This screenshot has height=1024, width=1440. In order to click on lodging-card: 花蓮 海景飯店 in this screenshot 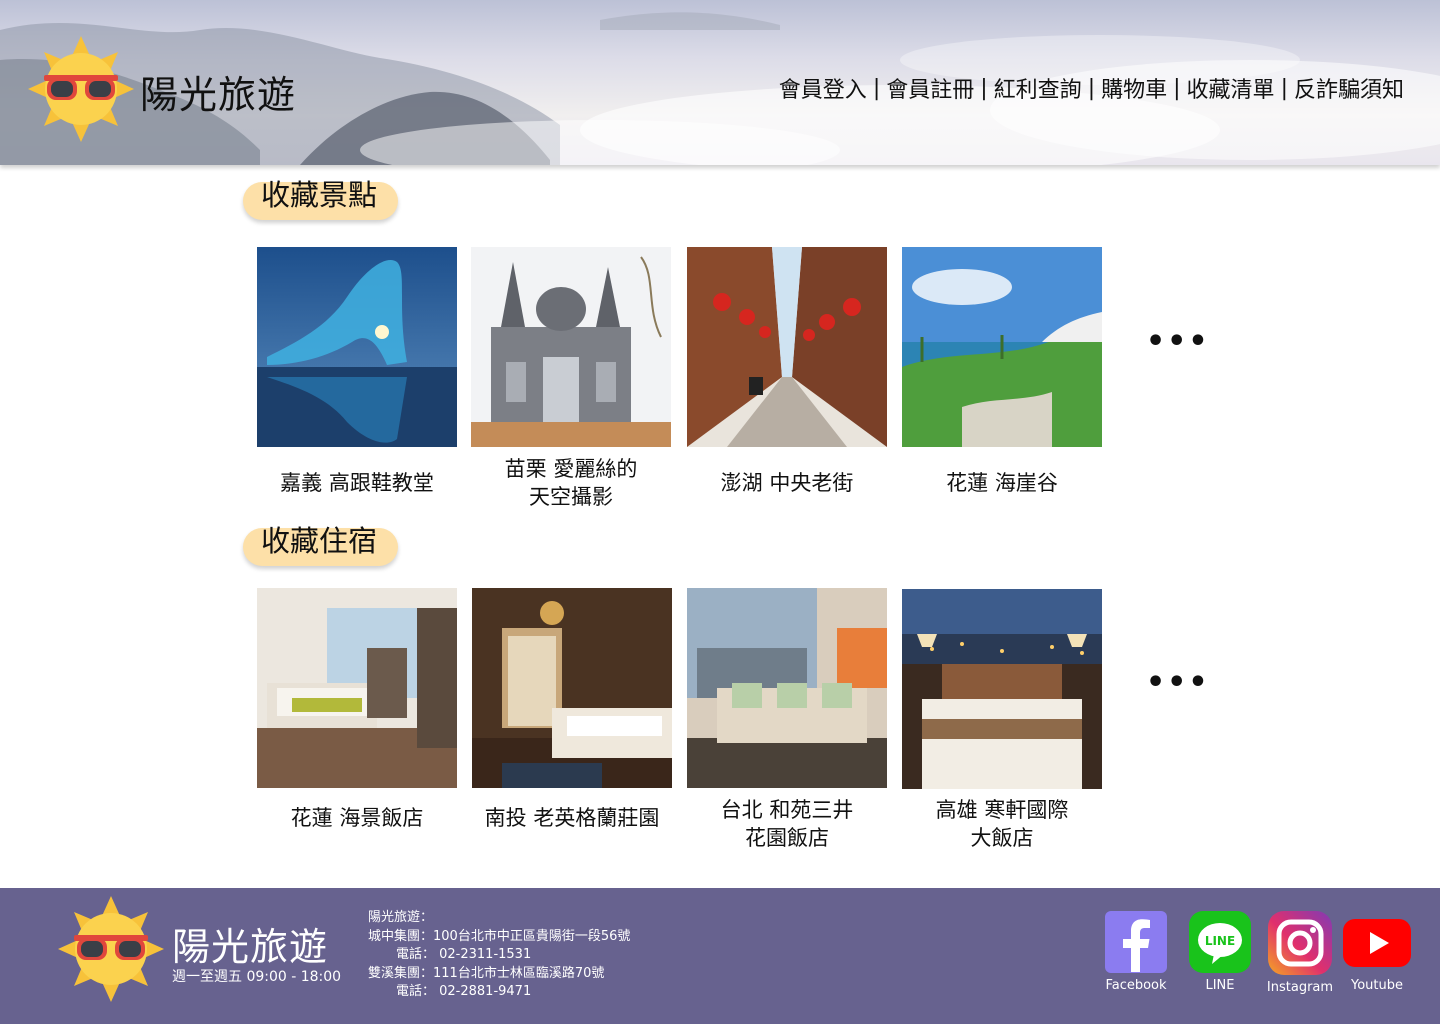, I will do `click(357, 709)`.